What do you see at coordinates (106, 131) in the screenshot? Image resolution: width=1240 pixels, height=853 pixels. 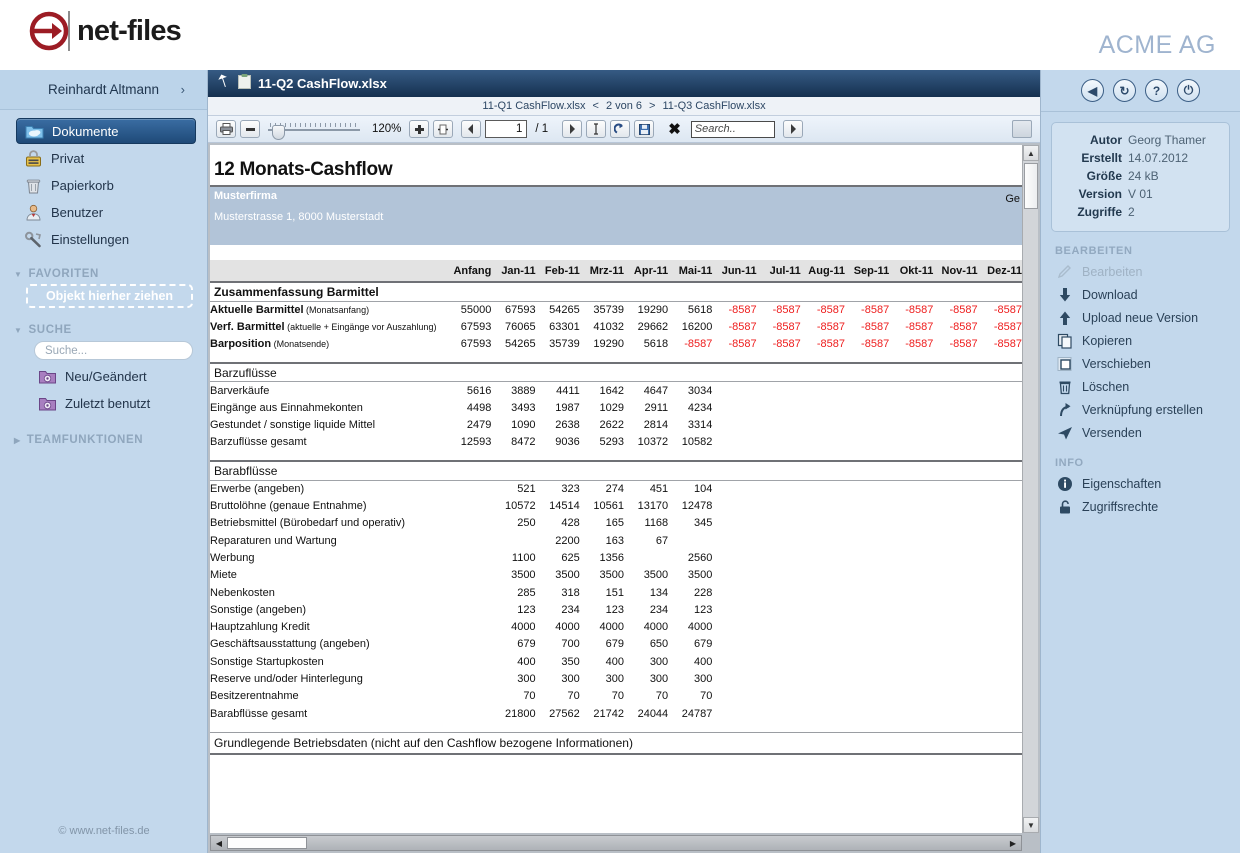 I see `sidebar-item-dokumente: Dokumente` at bounding box center [106, 131].